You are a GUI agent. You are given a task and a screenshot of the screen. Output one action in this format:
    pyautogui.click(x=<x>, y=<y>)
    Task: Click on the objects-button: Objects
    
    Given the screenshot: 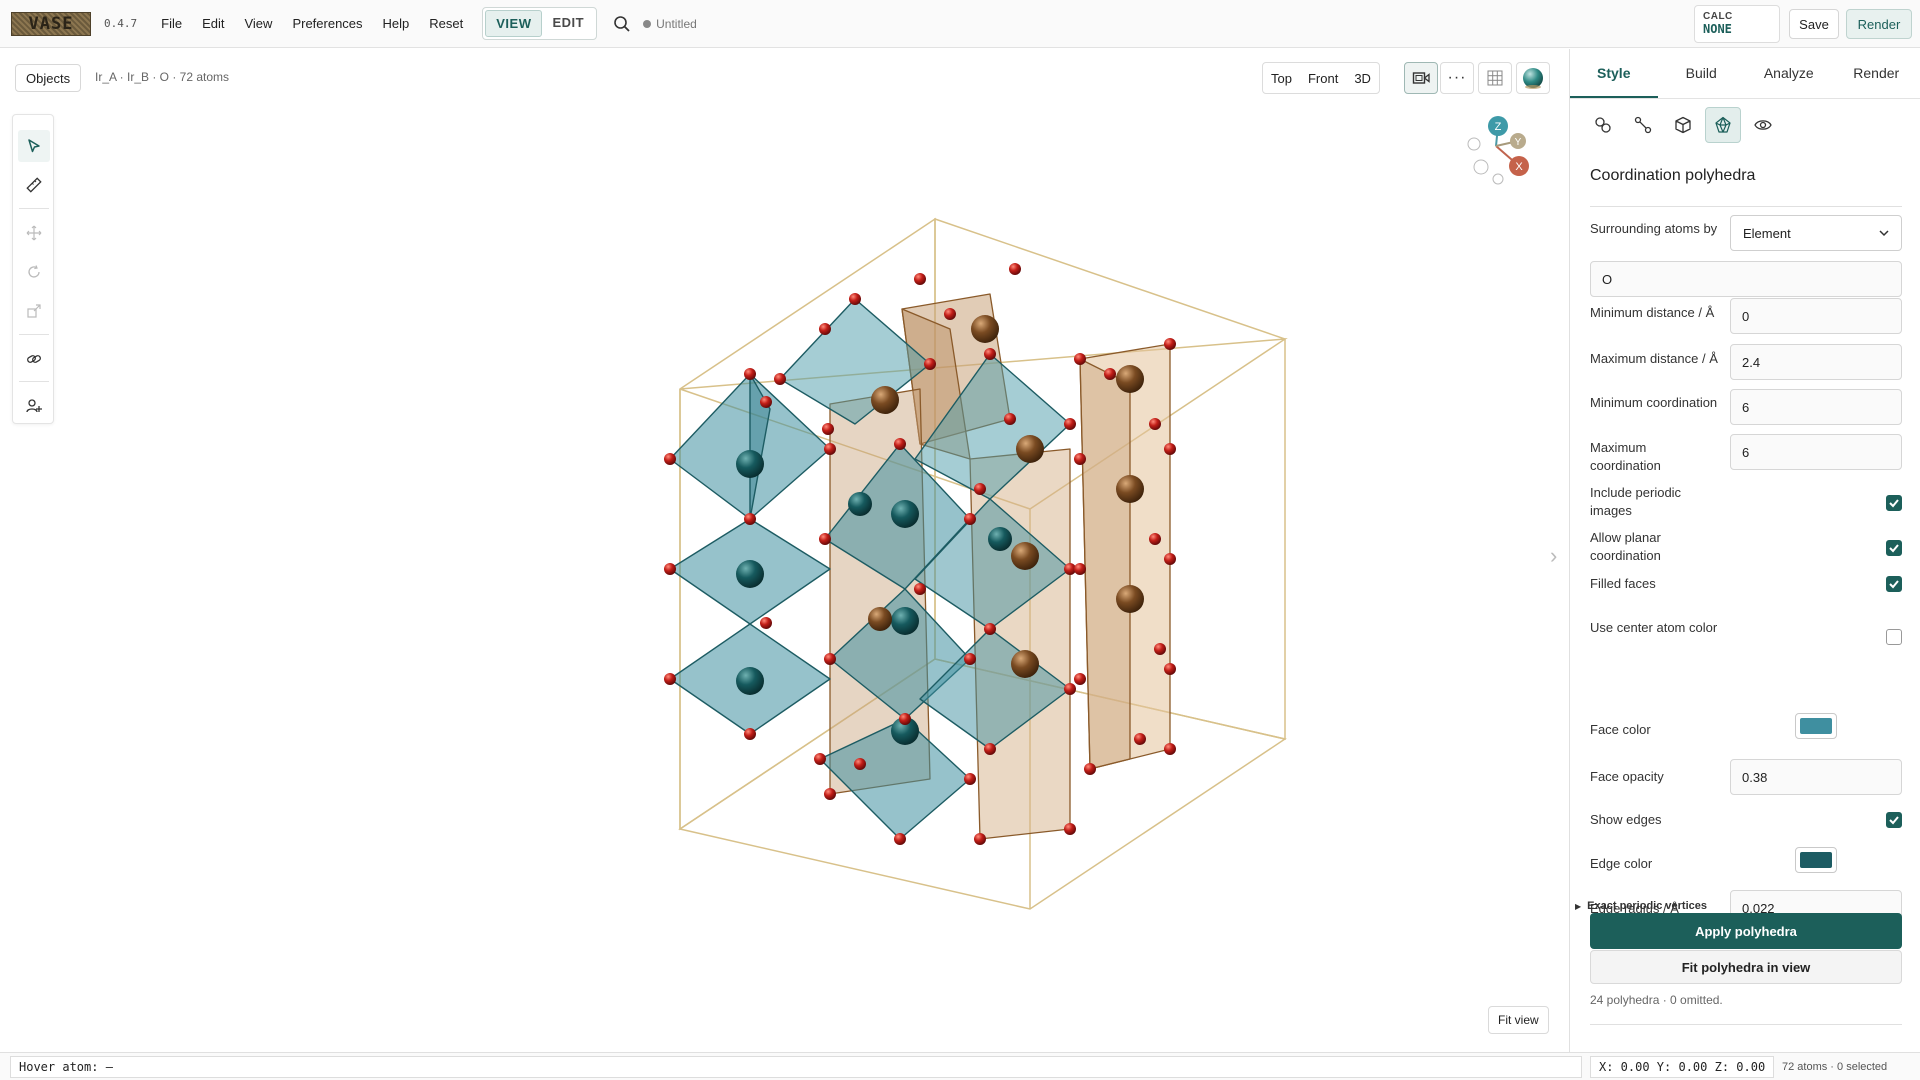 What is the action you would take?
    pyautogui.click(x=48, y=78)
    